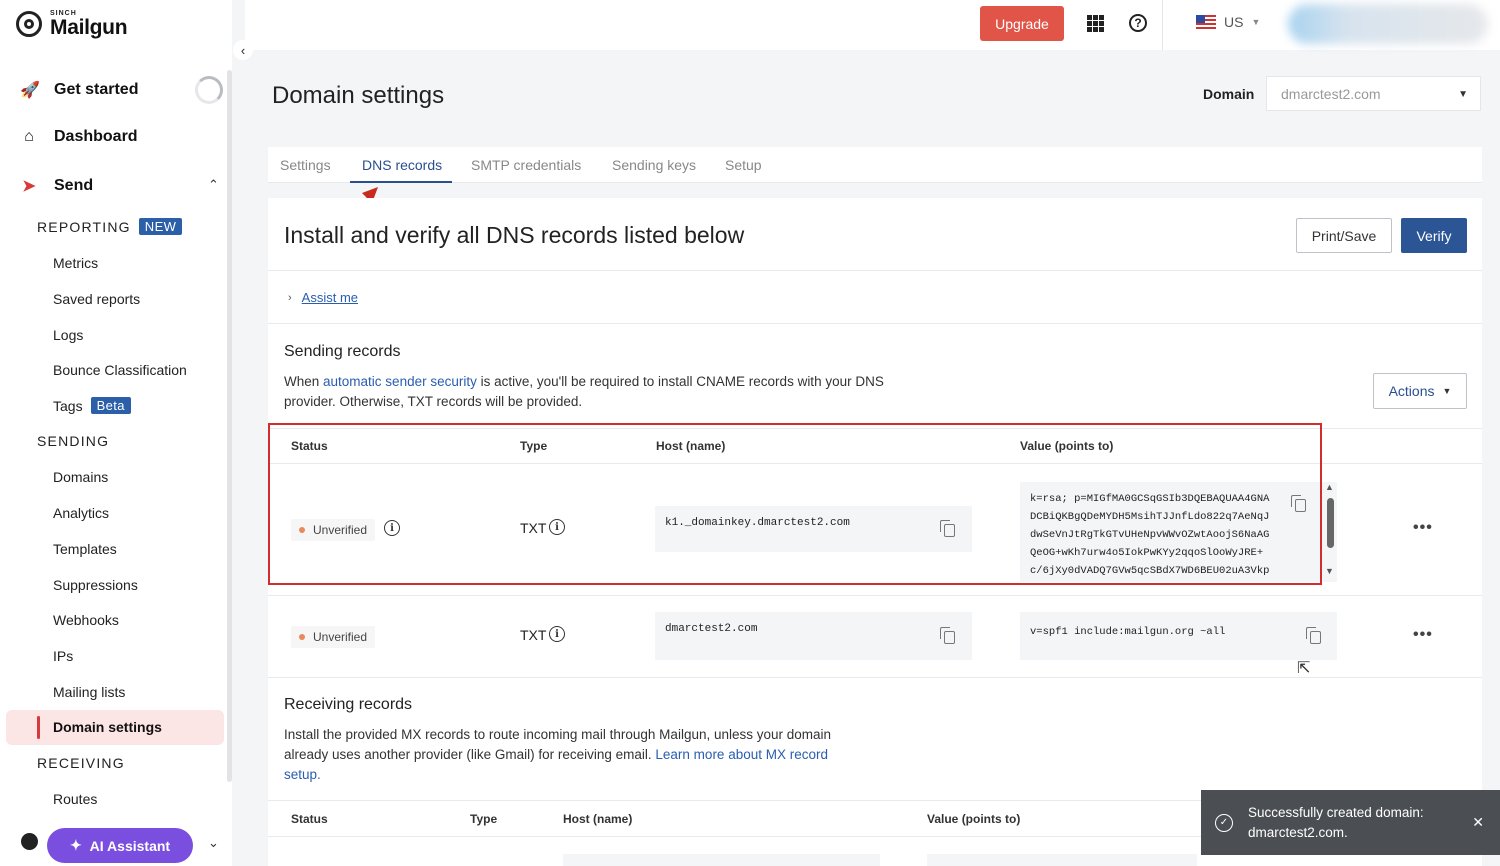 The image size is (1500, 866). Describe the element at coordinates (1434, 235) in the screenshot. I see `verify-button: Verify` at that location.